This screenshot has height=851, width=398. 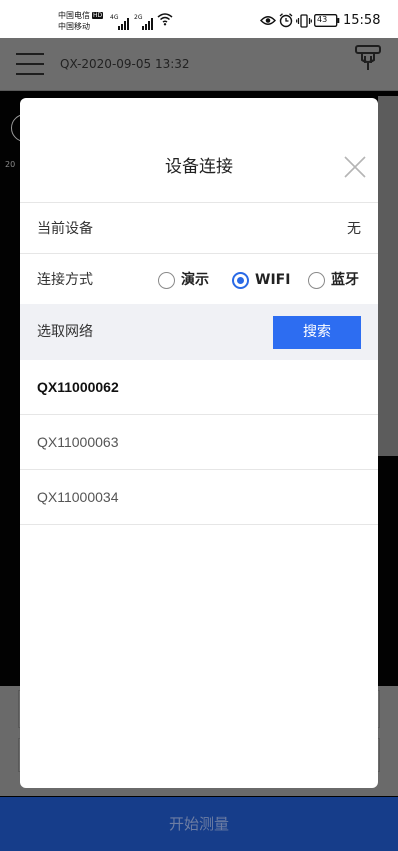 What do you see at coordinates (388, 276) in the screenshot?
I see `background-side-panel` at bounding box center [388, 276].